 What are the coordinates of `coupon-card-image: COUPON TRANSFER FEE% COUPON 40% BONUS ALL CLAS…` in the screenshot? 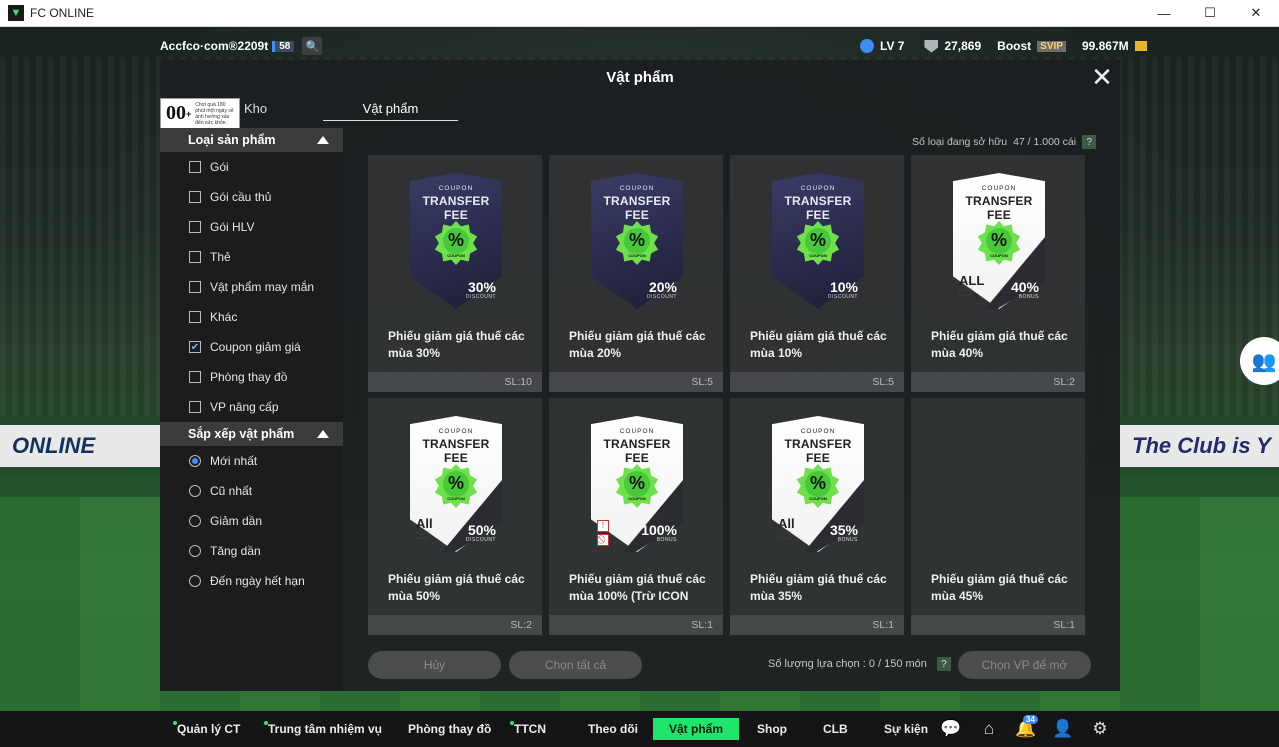 It's located at (999, 241).